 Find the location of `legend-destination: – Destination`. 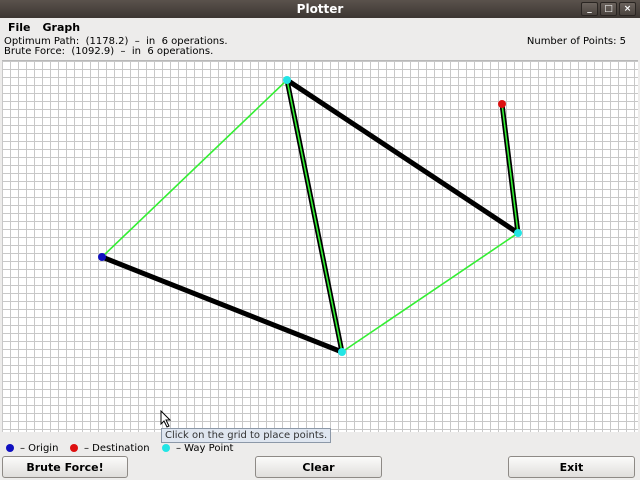

legend-destination: – Destination is located at coordinates (110, 448).